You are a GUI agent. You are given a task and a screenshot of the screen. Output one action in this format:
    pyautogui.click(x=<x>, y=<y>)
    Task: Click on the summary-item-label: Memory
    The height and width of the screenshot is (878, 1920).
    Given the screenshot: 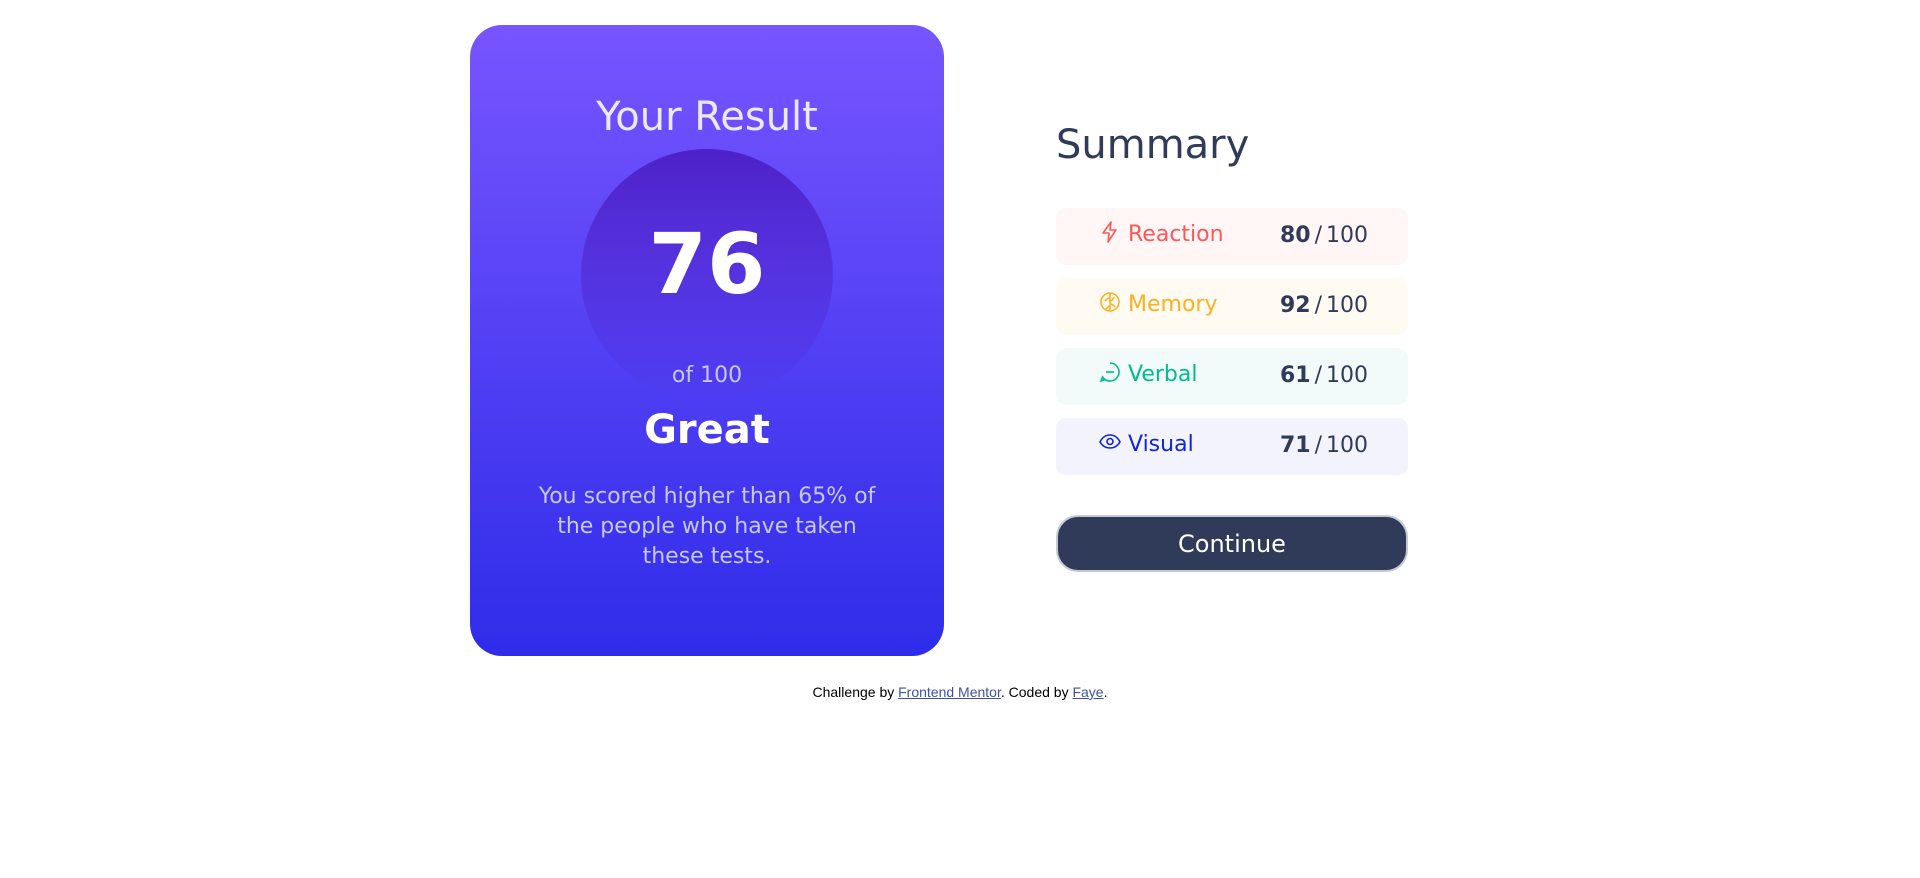 What is the action you would take?
    pyautogui.click(x=1173, y=304)
    